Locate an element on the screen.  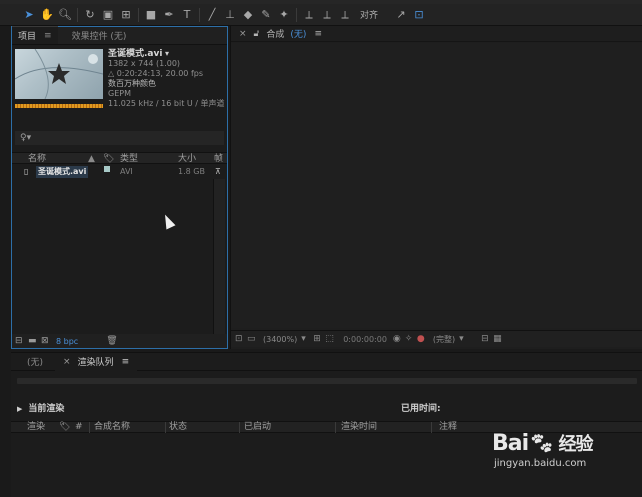
zoom-dropdown: (3400%) is located at coordinates (280, 339).